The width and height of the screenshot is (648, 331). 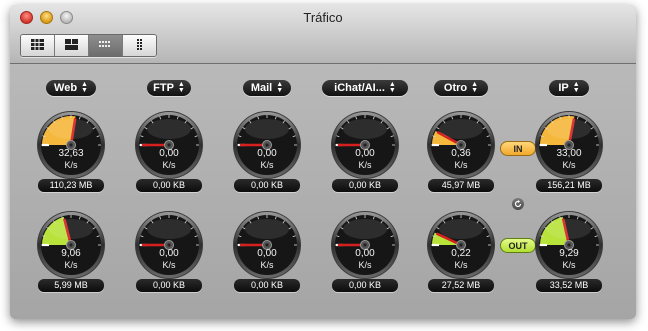 I want to click on refresh-icon, so click(x=518, y=204).